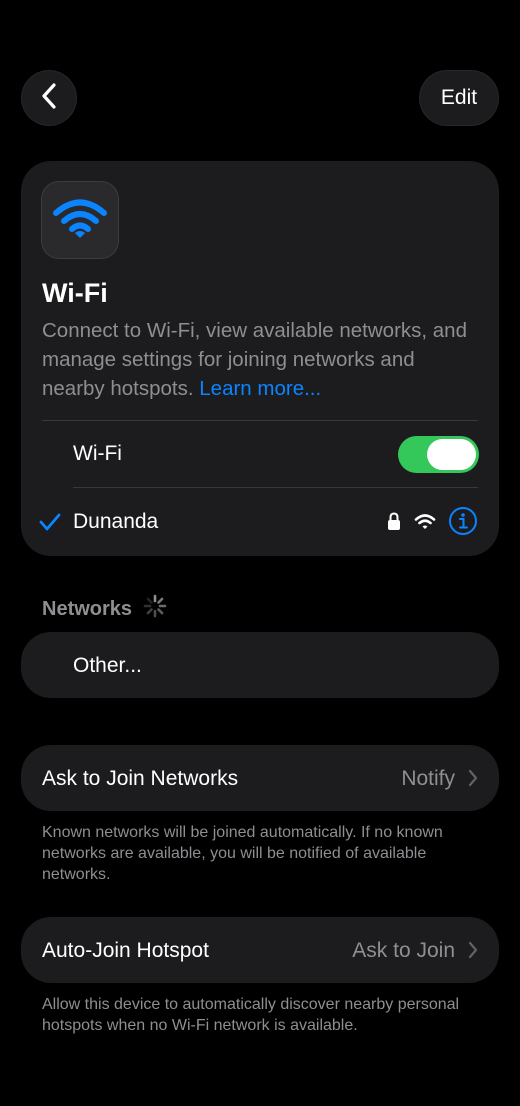  Describe the element at coordinates (463, 523) in the screenshot. I see `info-icon` at that location.